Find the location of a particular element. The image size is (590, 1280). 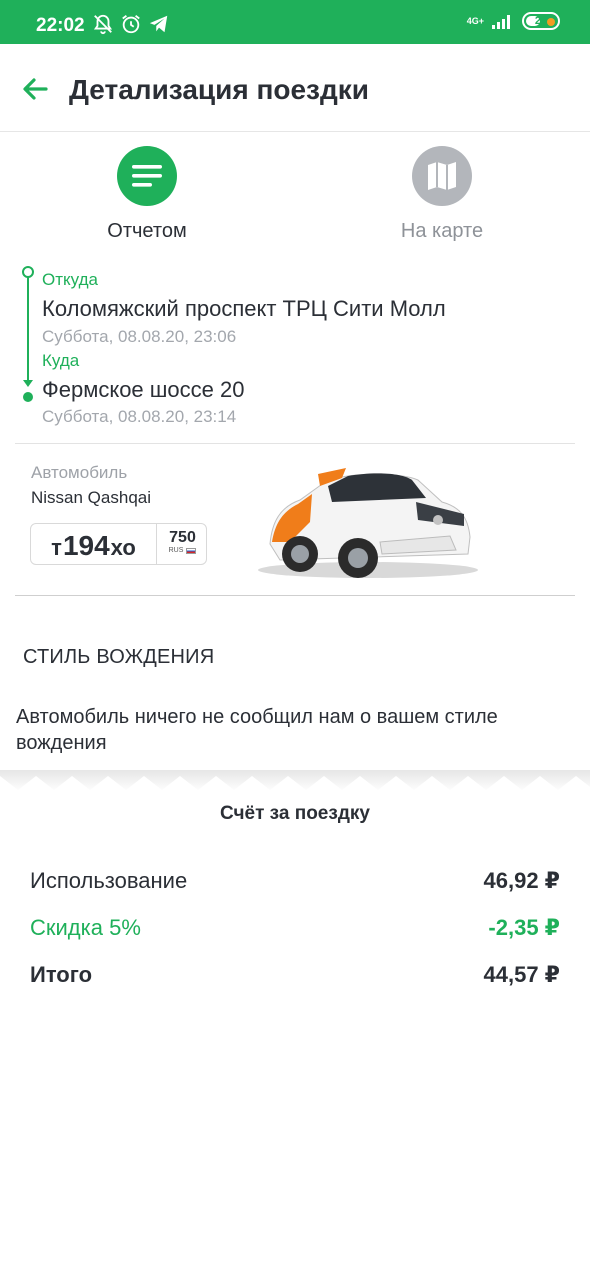

car-model: Nissan Qashqai is located at coordinates (91, 497).